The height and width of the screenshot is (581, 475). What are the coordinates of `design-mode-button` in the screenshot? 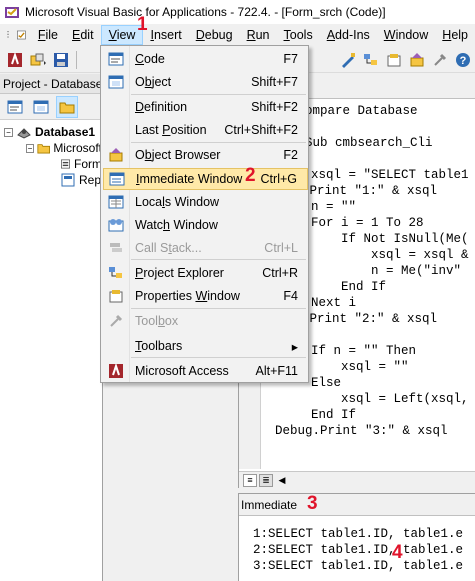 It's located at (348, 60).